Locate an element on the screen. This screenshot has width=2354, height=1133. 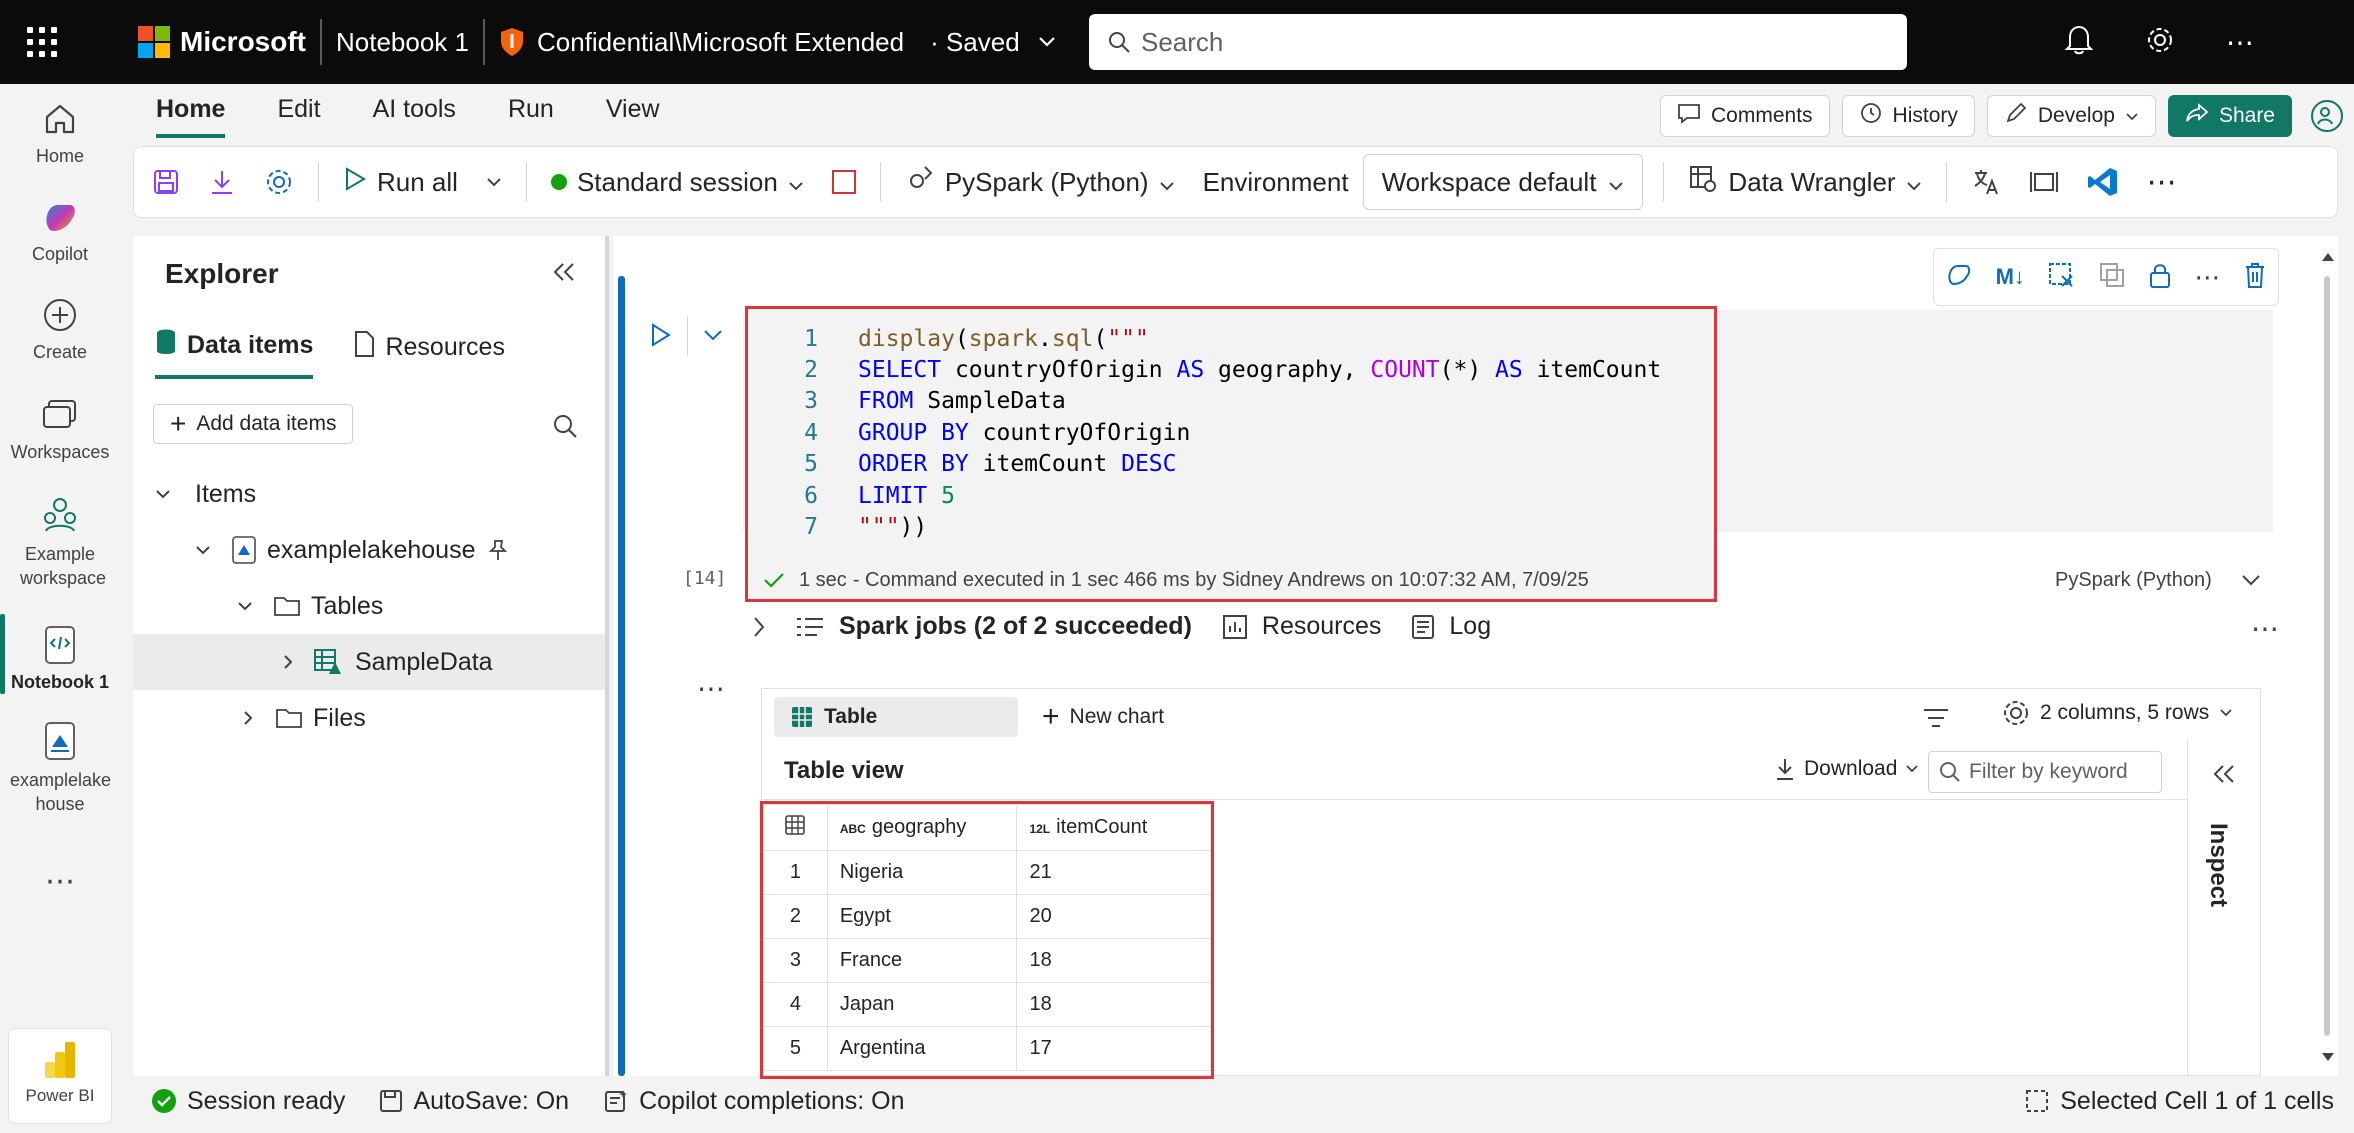
table-row: 2 Egypt 20 is located at coordinates (987, 916).